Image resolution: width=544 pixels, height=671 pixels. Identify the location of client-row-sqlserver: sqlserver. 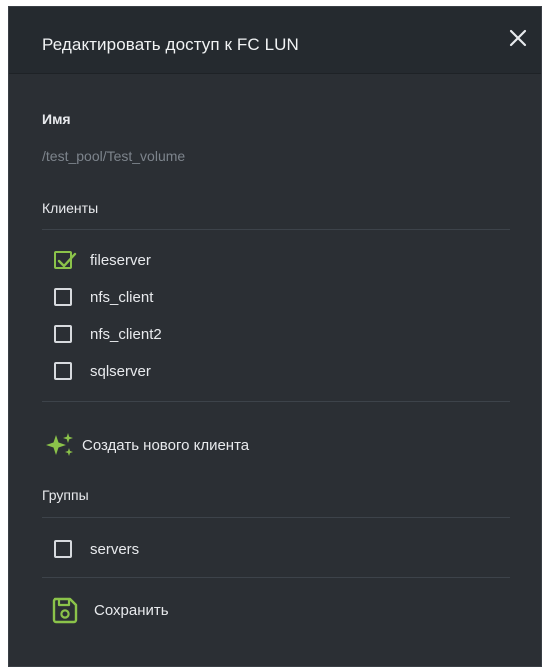
(102, 371).